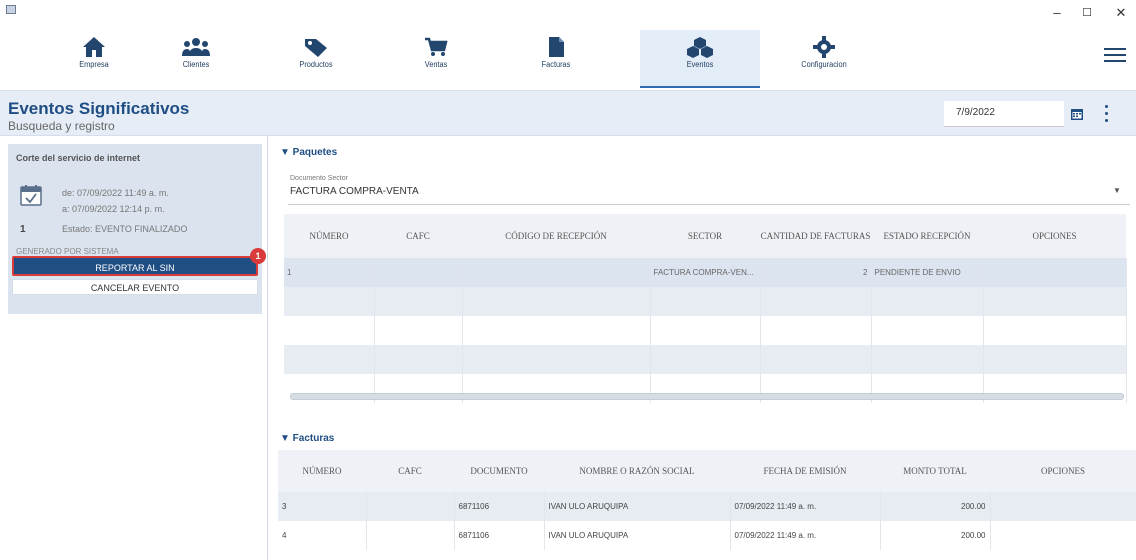 The image size is (1136, 560). I want to click on event-number: 1, so click(23, 229).